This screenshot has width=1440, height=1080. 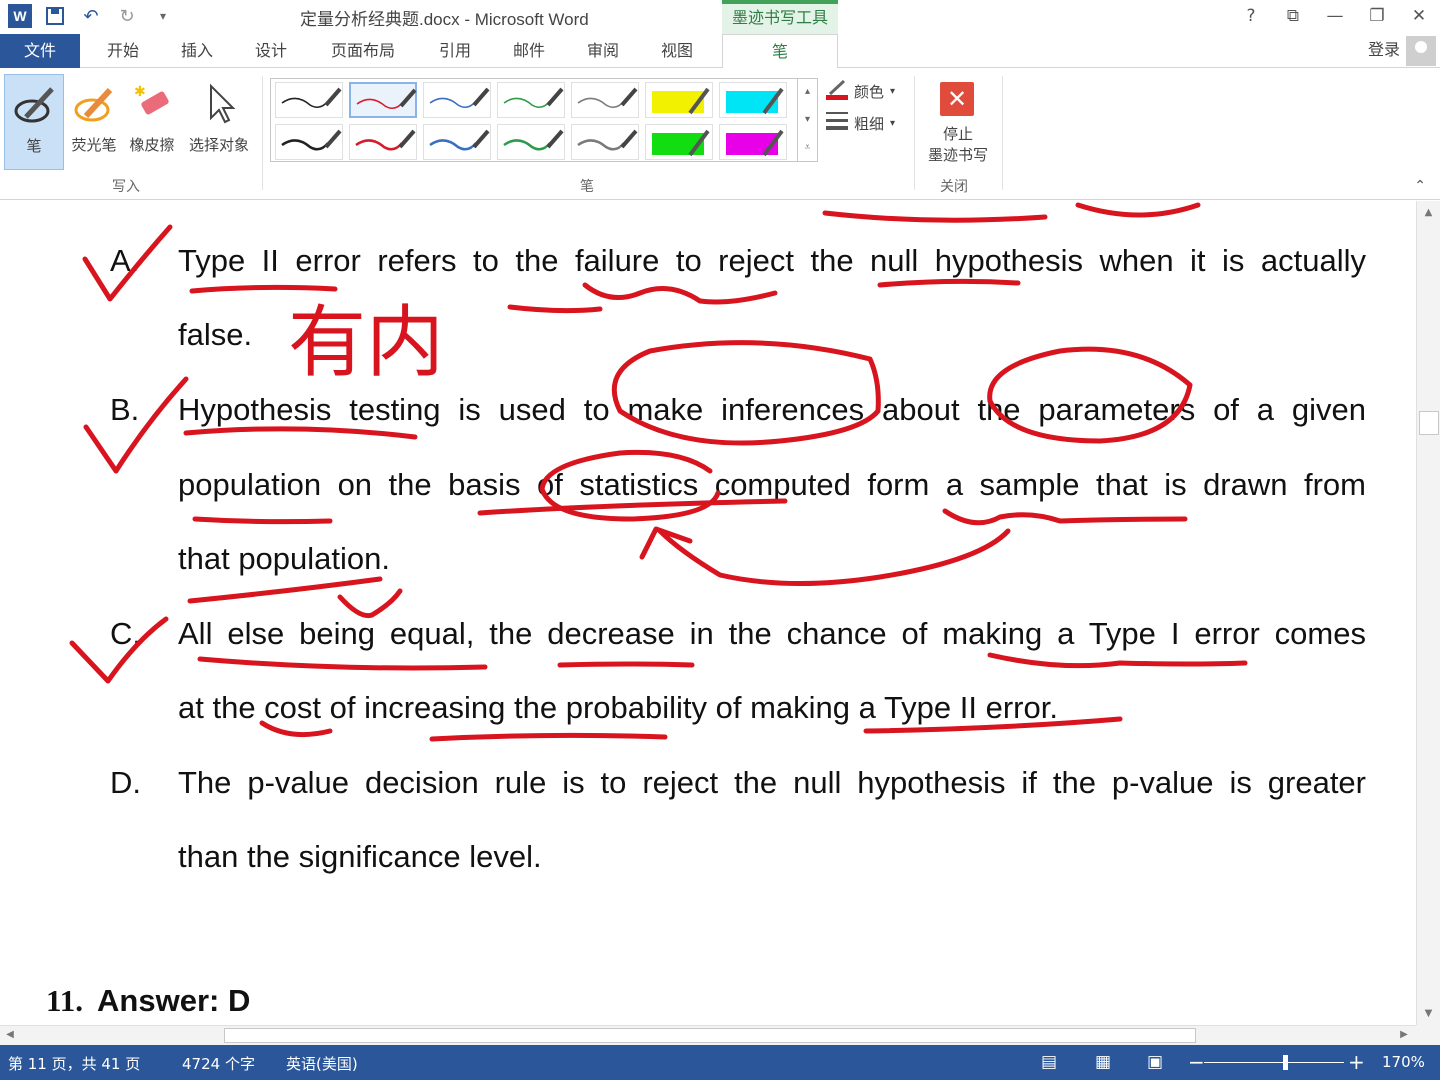 What do you see at coordinates (1419, 16) in the screenshot?
I see `close-button: ✕` at bounding box center [1419, 16].